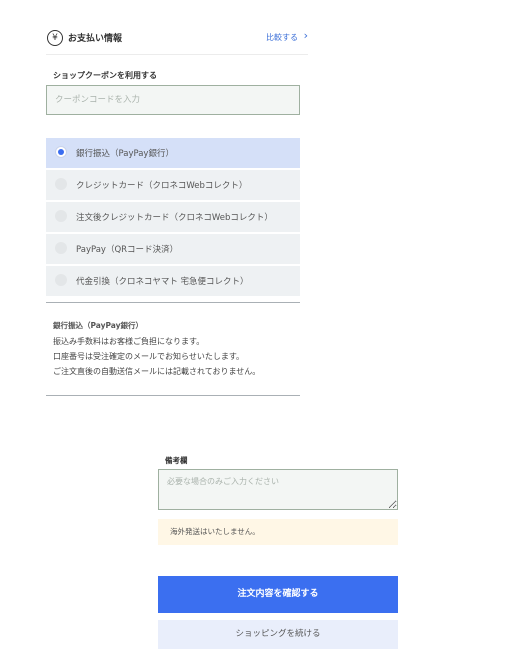 Image resolution: width=530 pixels, height=672 pixels. I want to click on payment-option-label: 代金引換（クロネコヤマト 宅急便コレクト）, so click(162, 282).